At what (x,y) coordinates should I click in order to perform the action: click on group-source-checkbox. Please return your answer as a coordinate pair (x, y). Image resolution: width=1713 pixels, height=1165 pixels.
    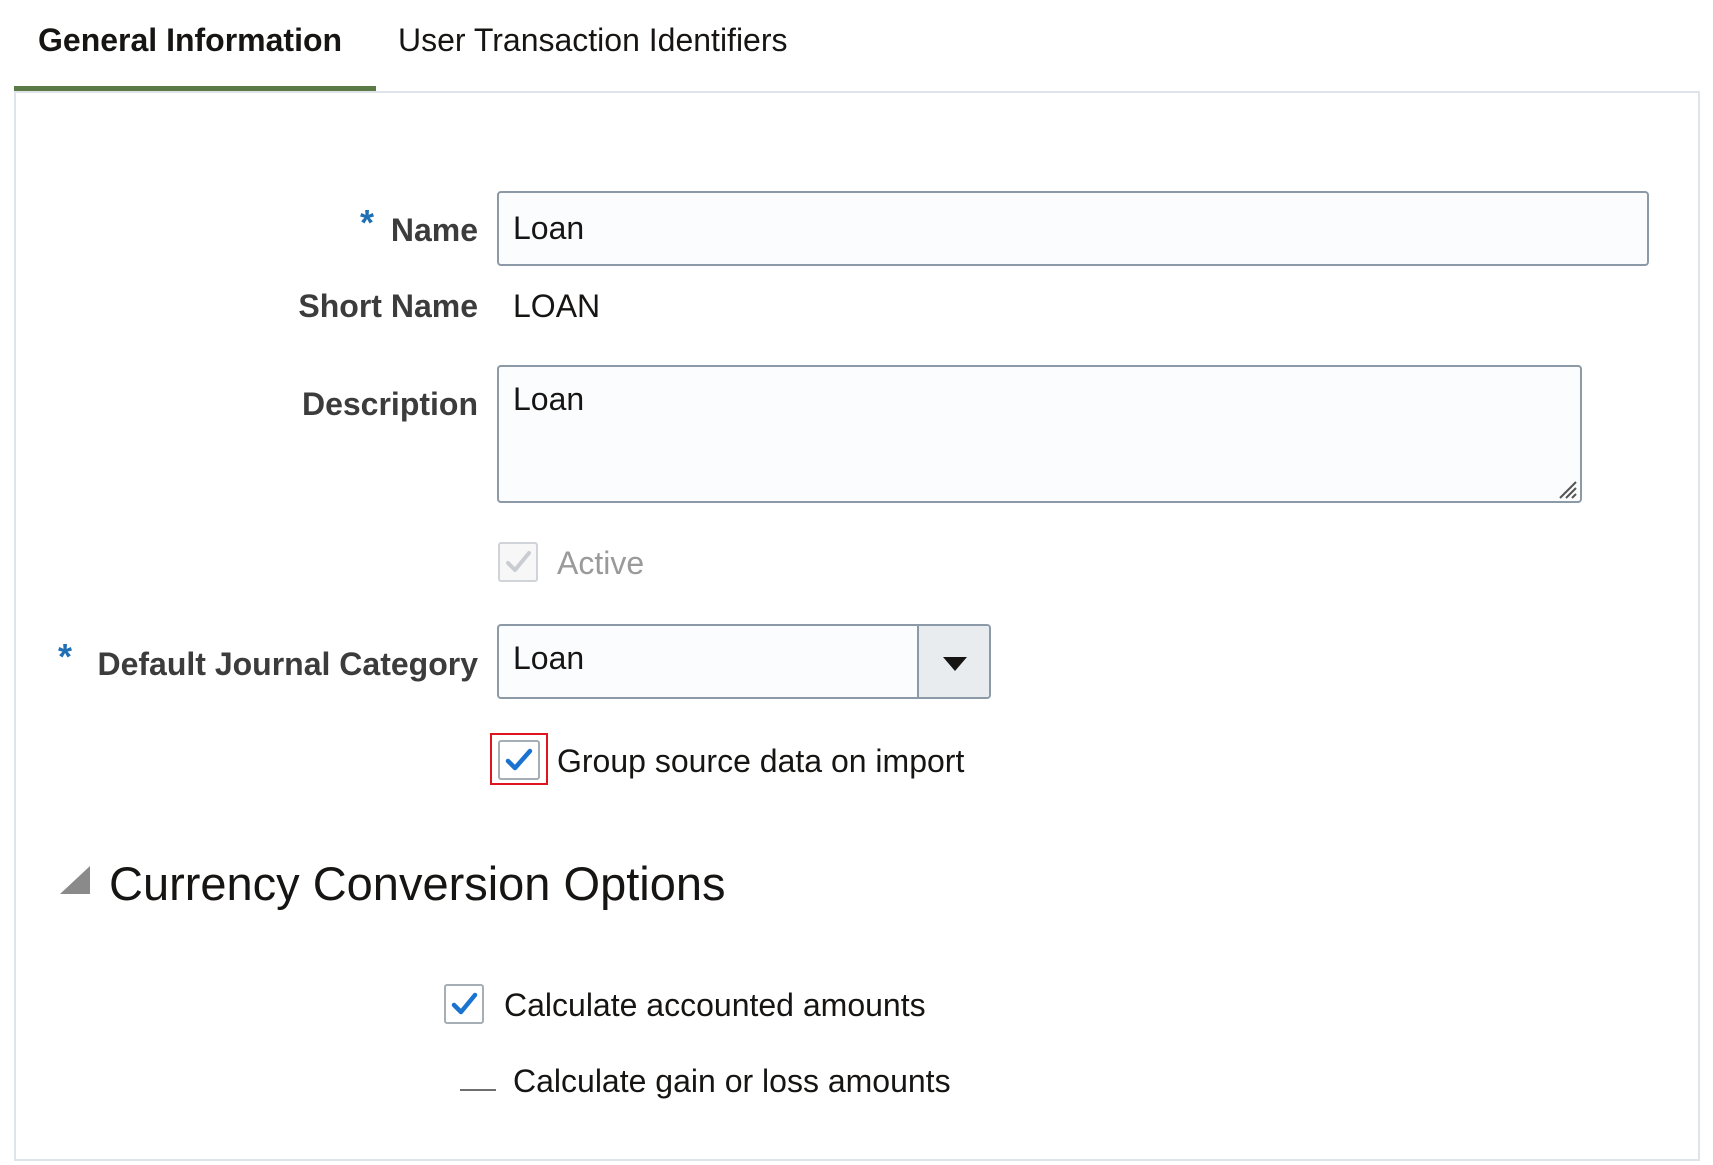
    Looking at the image, I should click on (519, 760).